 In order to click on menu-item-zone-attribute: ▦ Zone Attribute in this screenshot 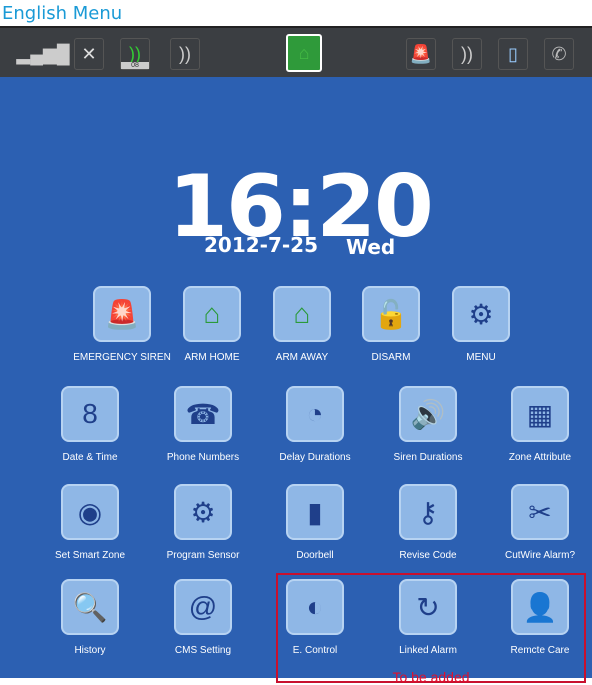, I will do `click(538, 424)`.